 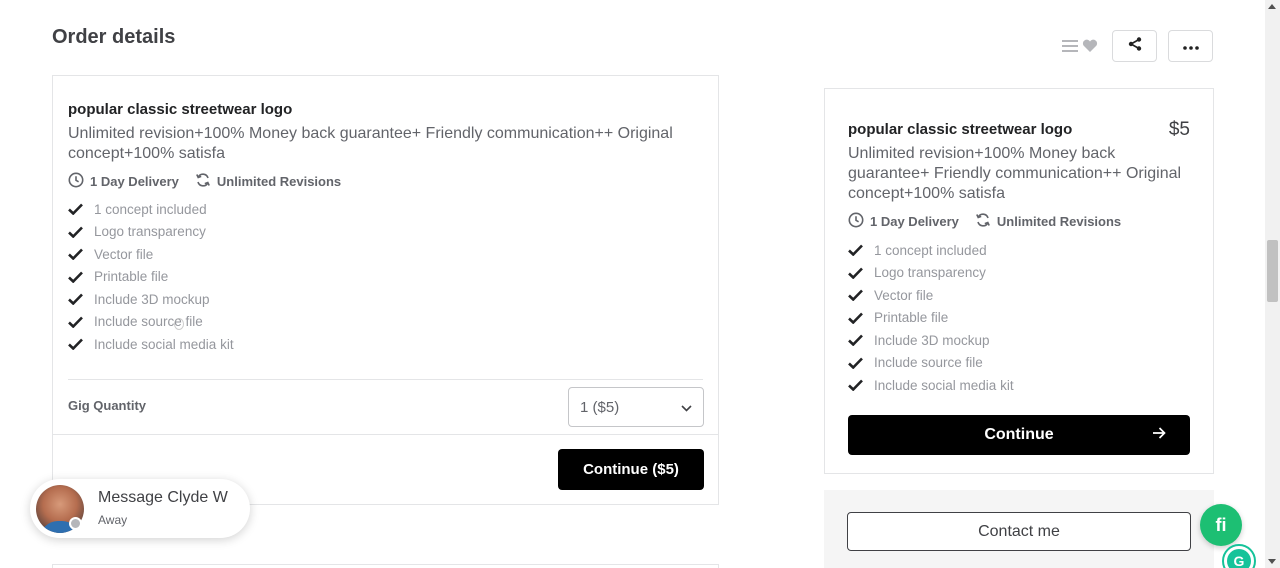 I want to click on share-button, so click(x=1134, y=46).